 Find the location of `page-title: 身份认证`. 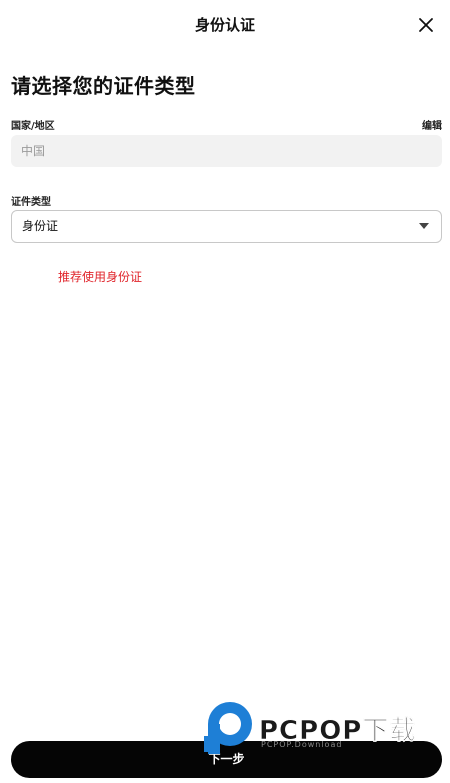

page-title: 身份认证 is located at coordinates (224, 25).